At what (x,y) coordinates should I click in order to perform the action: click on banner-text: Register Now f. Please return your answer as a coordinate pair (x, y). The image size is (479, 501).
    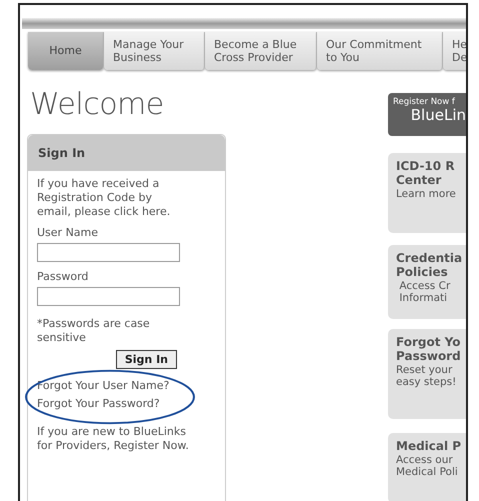
    Looking at the image, I should click on (424, 102).